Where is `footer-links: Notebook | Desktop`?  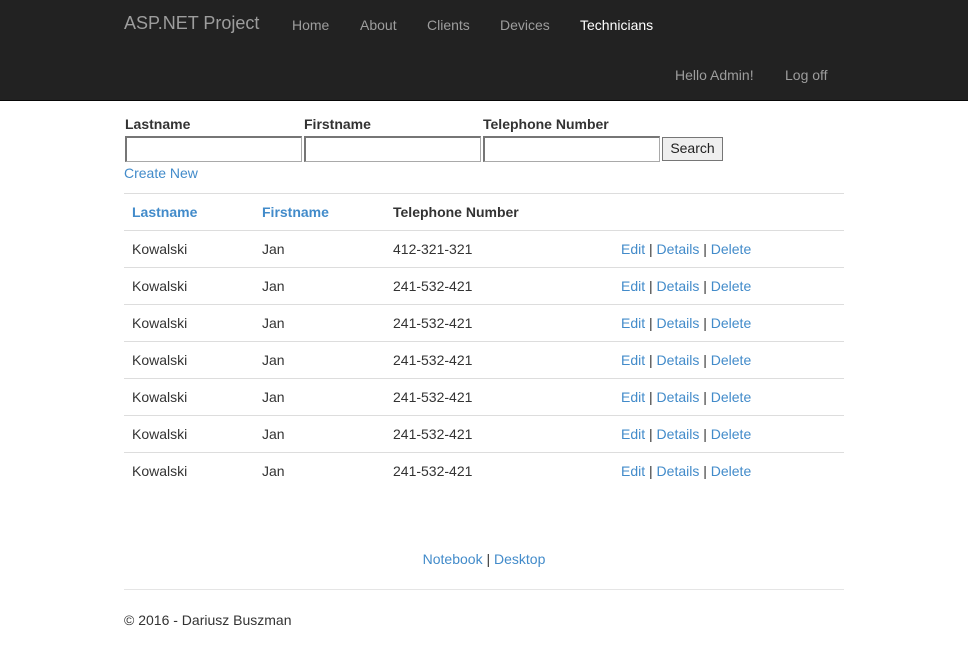 footer-links: Notebook | Desktop is located at coordinates (484, 559).